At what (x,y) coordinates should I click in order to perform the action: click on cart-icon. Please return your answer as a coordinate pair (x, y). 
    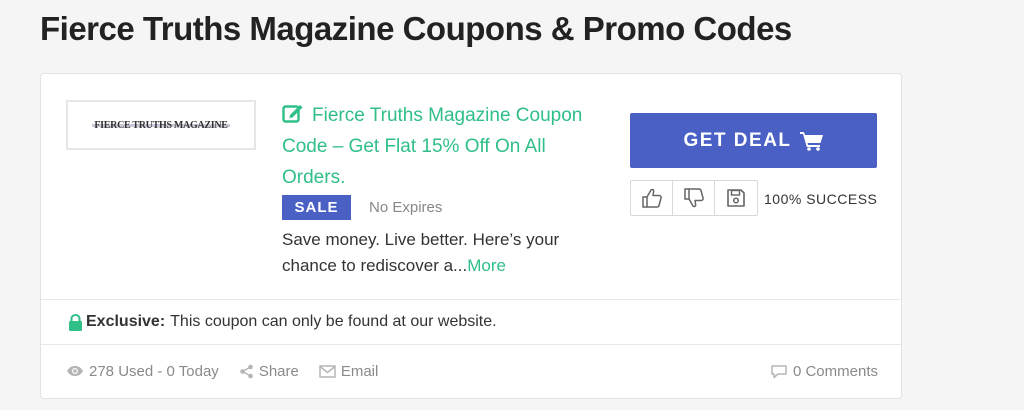
    Looking at the image, I should click on (811, 141).